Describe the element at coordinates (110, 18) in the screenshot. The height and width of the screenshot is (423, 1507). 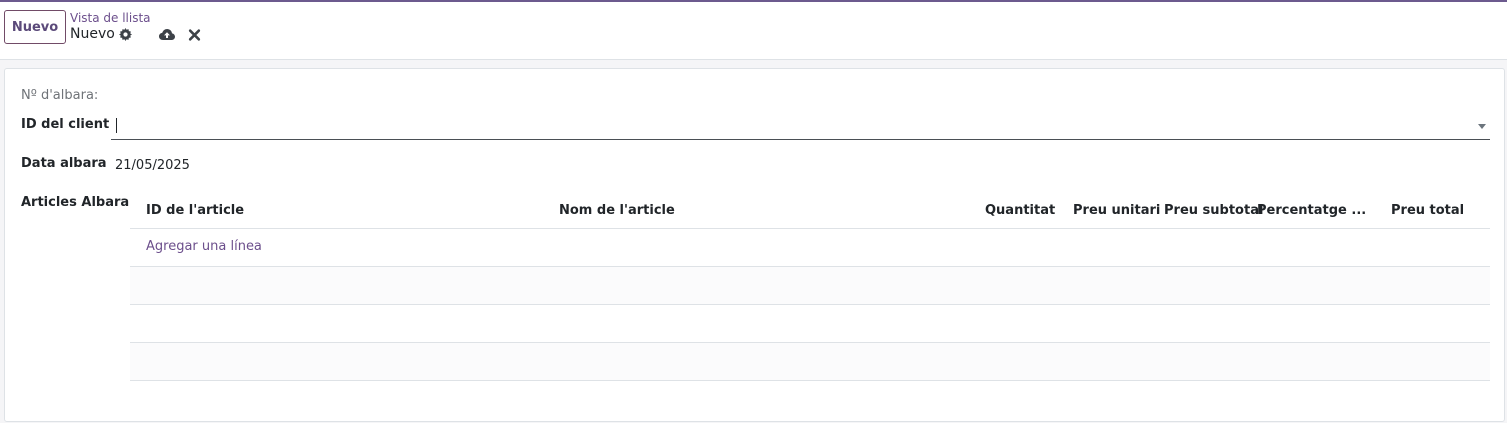
I see `breadcrumb-list-view: Vista de llista` at that location.